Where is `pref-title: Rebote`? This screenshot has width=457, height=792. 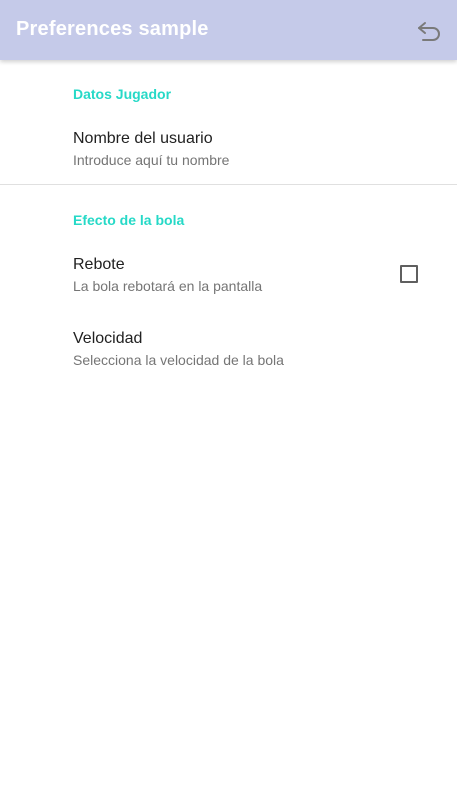 pref-title: Rebote is located at coordinates (99, 264).